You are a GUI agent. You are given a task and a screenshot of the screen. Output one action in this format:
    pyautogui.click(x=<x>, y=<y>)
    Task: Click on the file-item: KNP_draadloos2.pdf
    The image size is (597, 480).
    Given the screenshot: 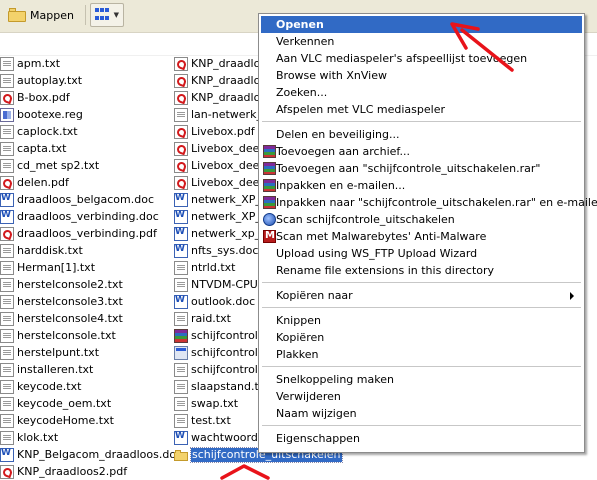 What is the action you would take?
    pyautogui.click(x=63, y=472)
    